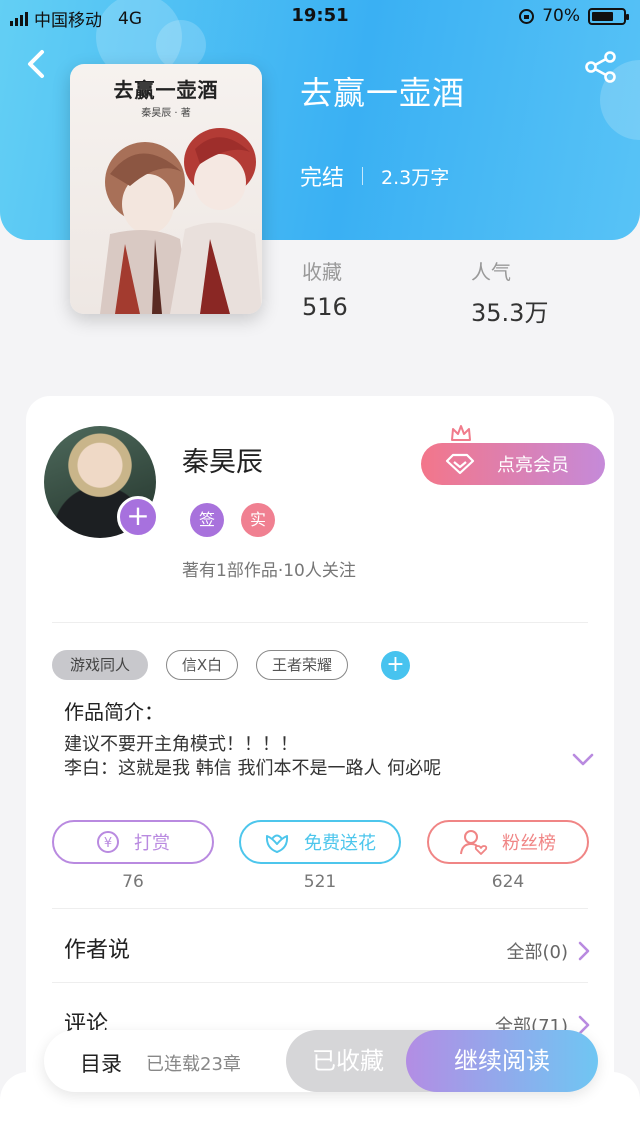 The width and height of the screenshot is (640, 1138). I want to click on back-icon, so click(37, 64).